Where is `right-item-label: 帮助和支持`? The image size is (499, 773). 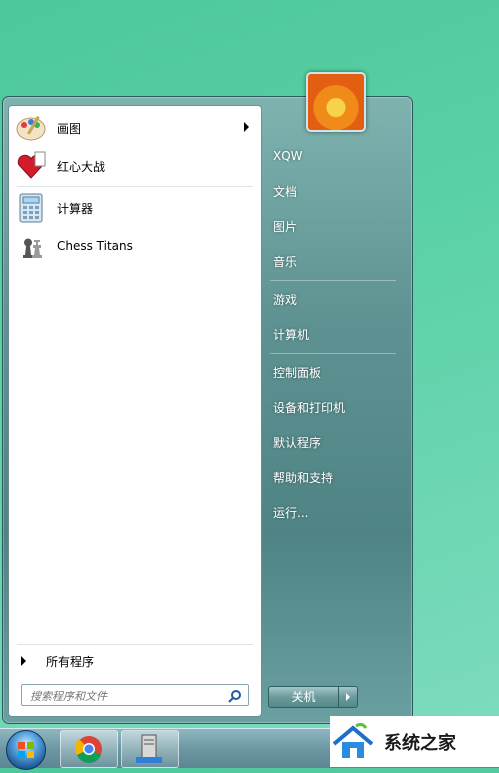
right-item-label: 帮助和支持 is located at coordinates (303, 477).